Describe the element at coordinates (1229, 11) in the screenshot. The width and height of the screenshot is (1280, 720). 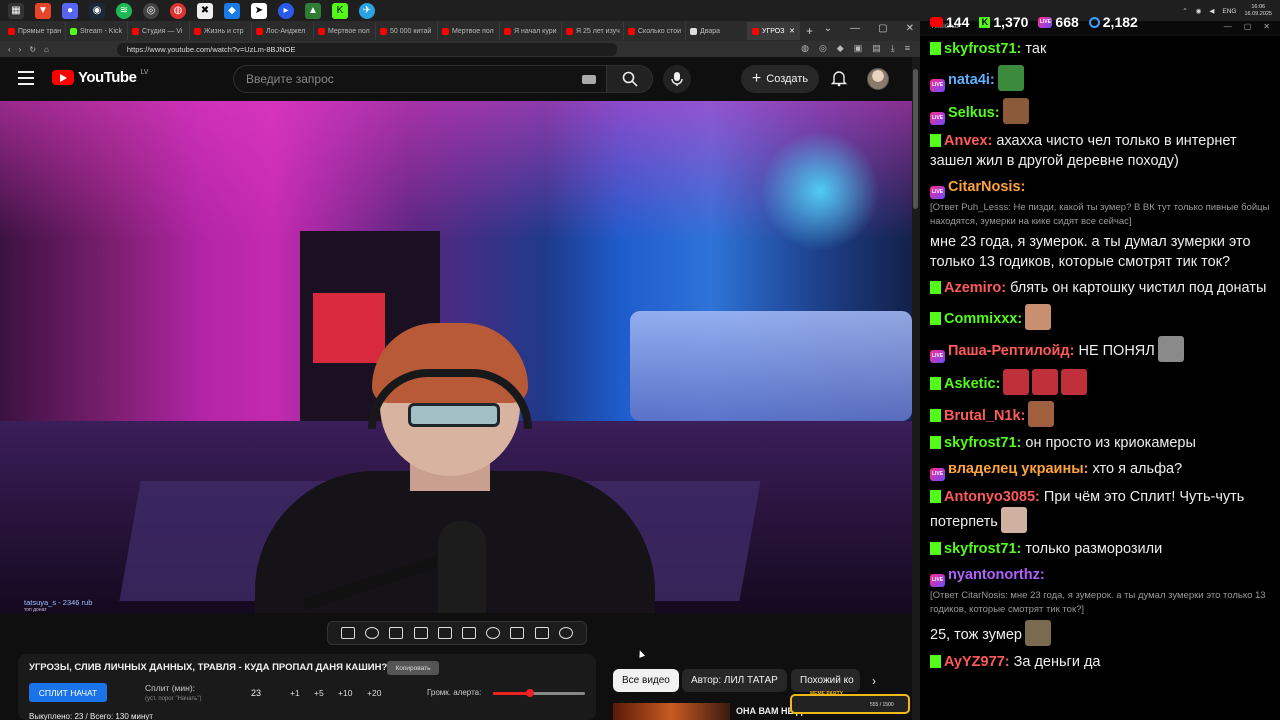
I see `language-indicator: ENG` at that location.